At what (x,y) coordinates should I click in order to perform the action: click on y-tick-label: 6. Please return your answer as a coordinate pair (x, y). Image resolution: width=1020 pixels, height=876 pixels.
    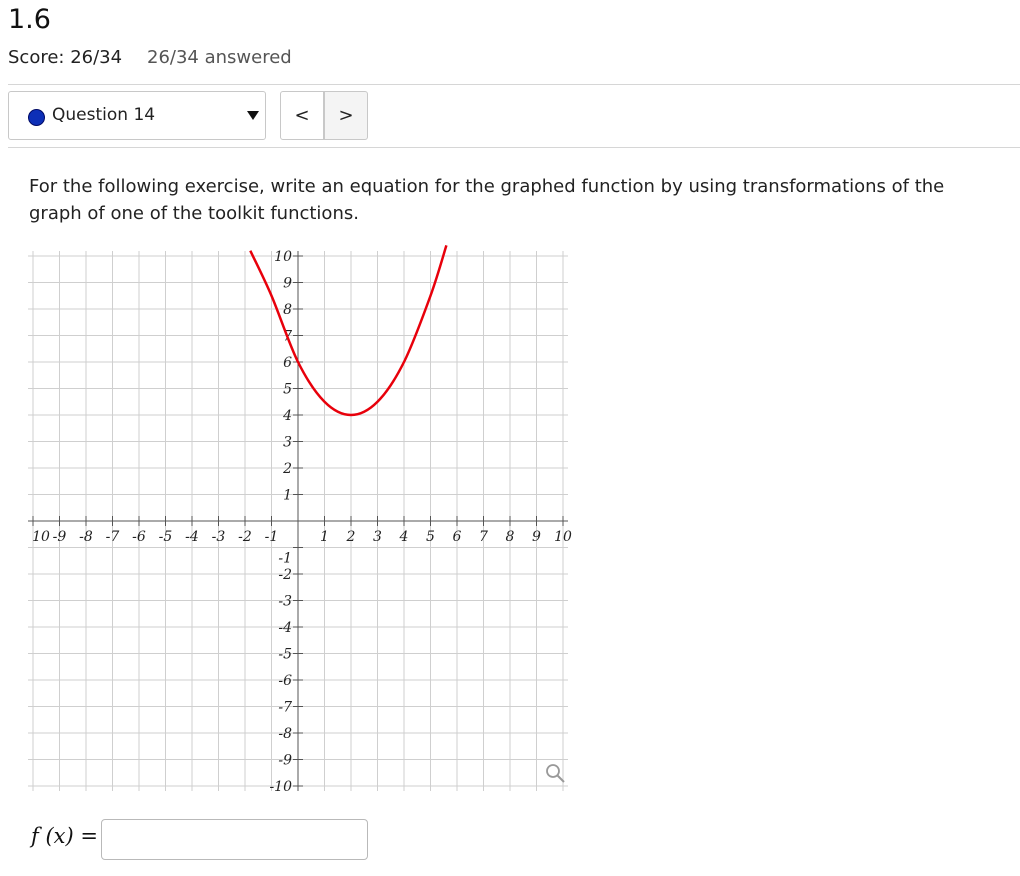
    Looking at the image, I should click on (287, 363).